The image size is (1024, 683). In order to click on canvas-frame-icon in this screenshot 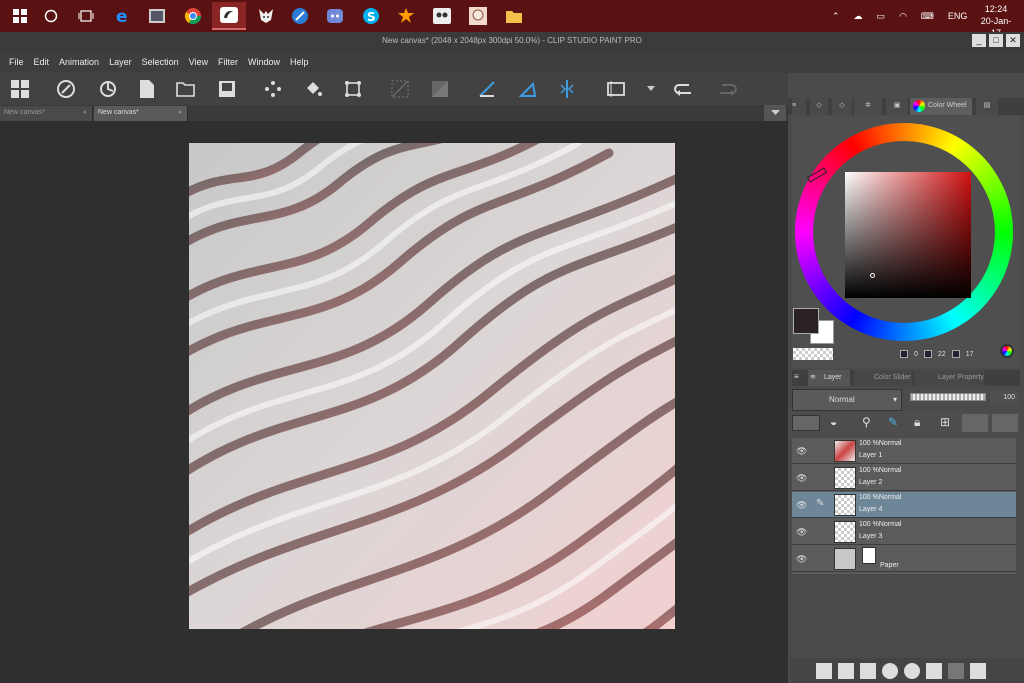, I will do `click(616, 89)`.